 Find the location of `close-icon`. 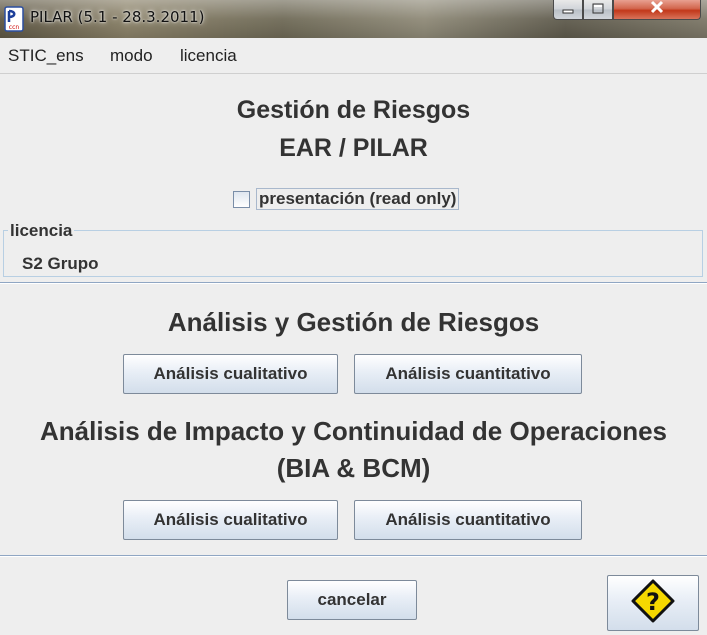

close-icon is located at coordinates (657, 9).